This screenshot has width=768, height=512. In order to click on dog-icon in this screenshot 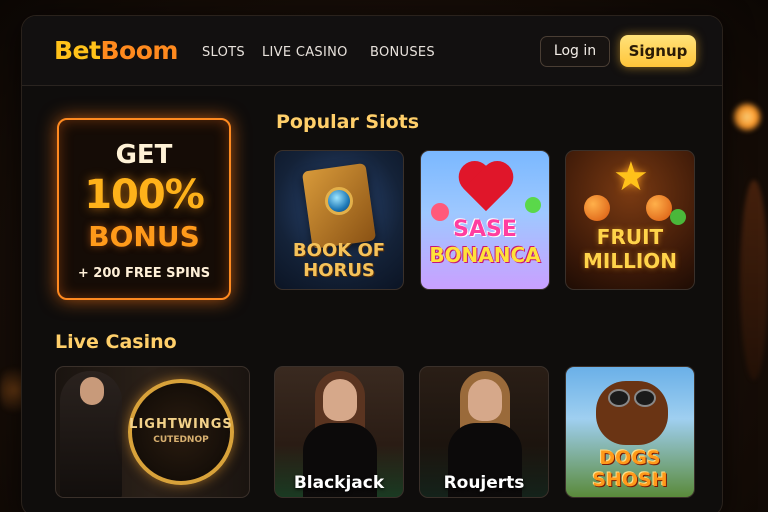, I will do `click(632, 413)`.